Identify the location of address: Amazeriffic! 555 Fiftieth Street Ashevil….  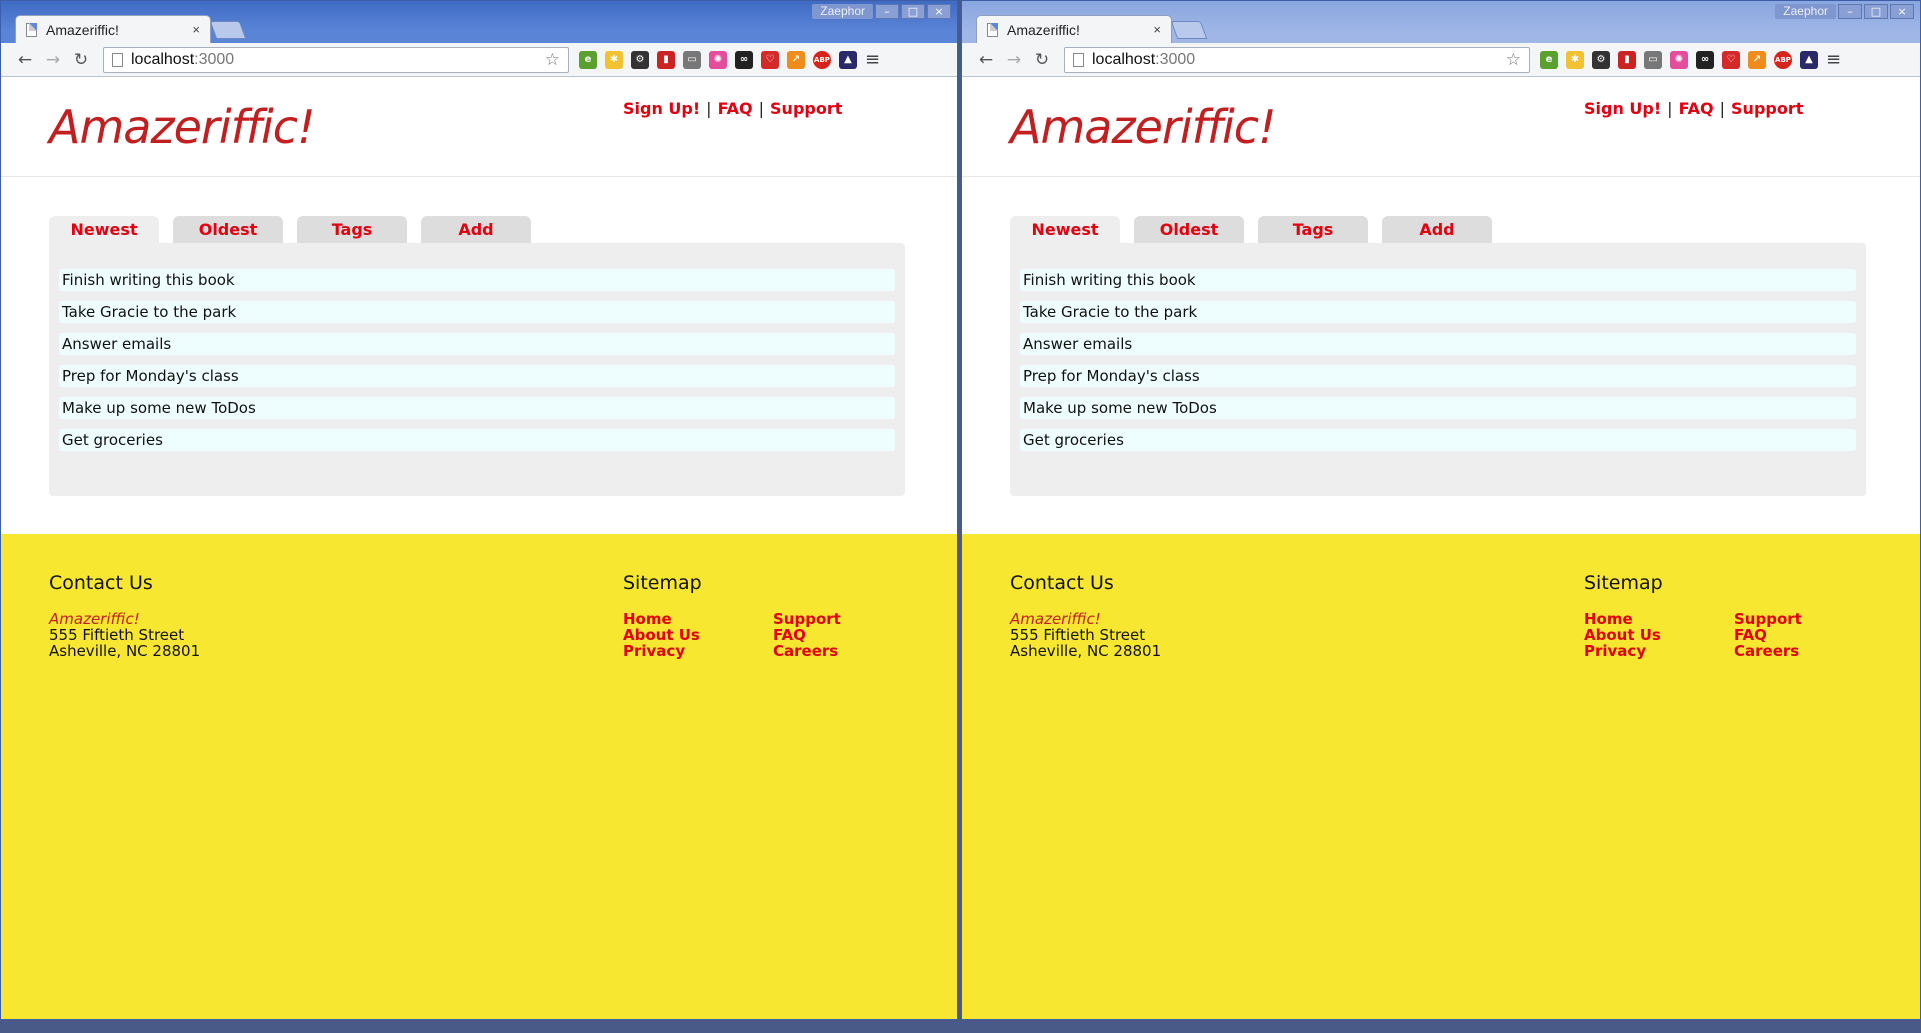
(124, 635).